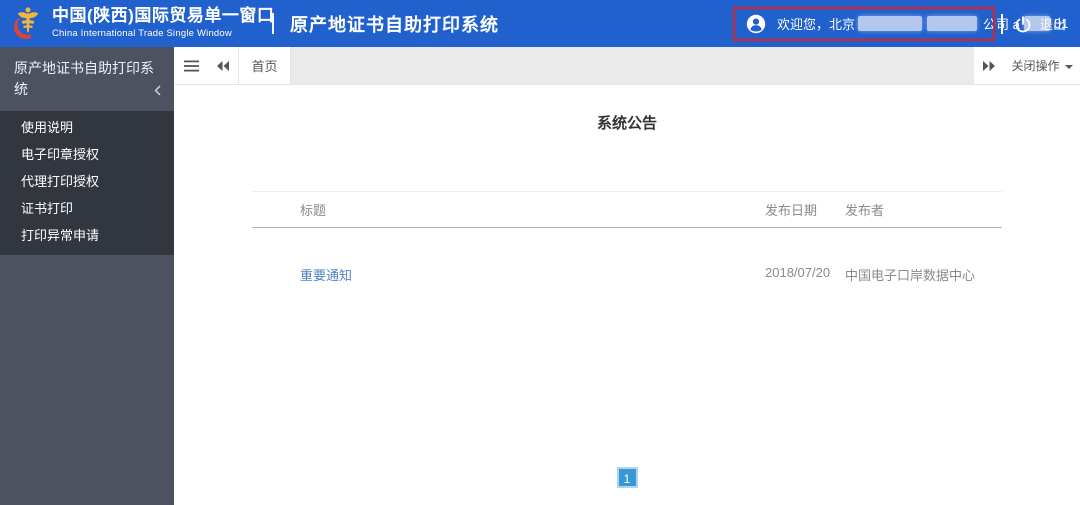  What do you see at coordinates (1023, 23) in the screenshot?
I see `power-icon` at bounding box center [1023, 23].